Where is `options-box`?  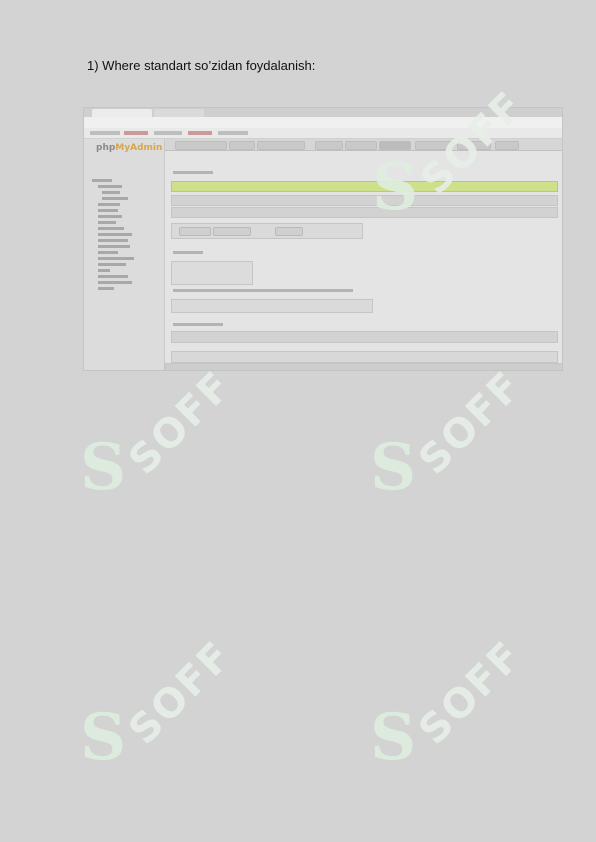 options-box is located at coordinates (212, 273).